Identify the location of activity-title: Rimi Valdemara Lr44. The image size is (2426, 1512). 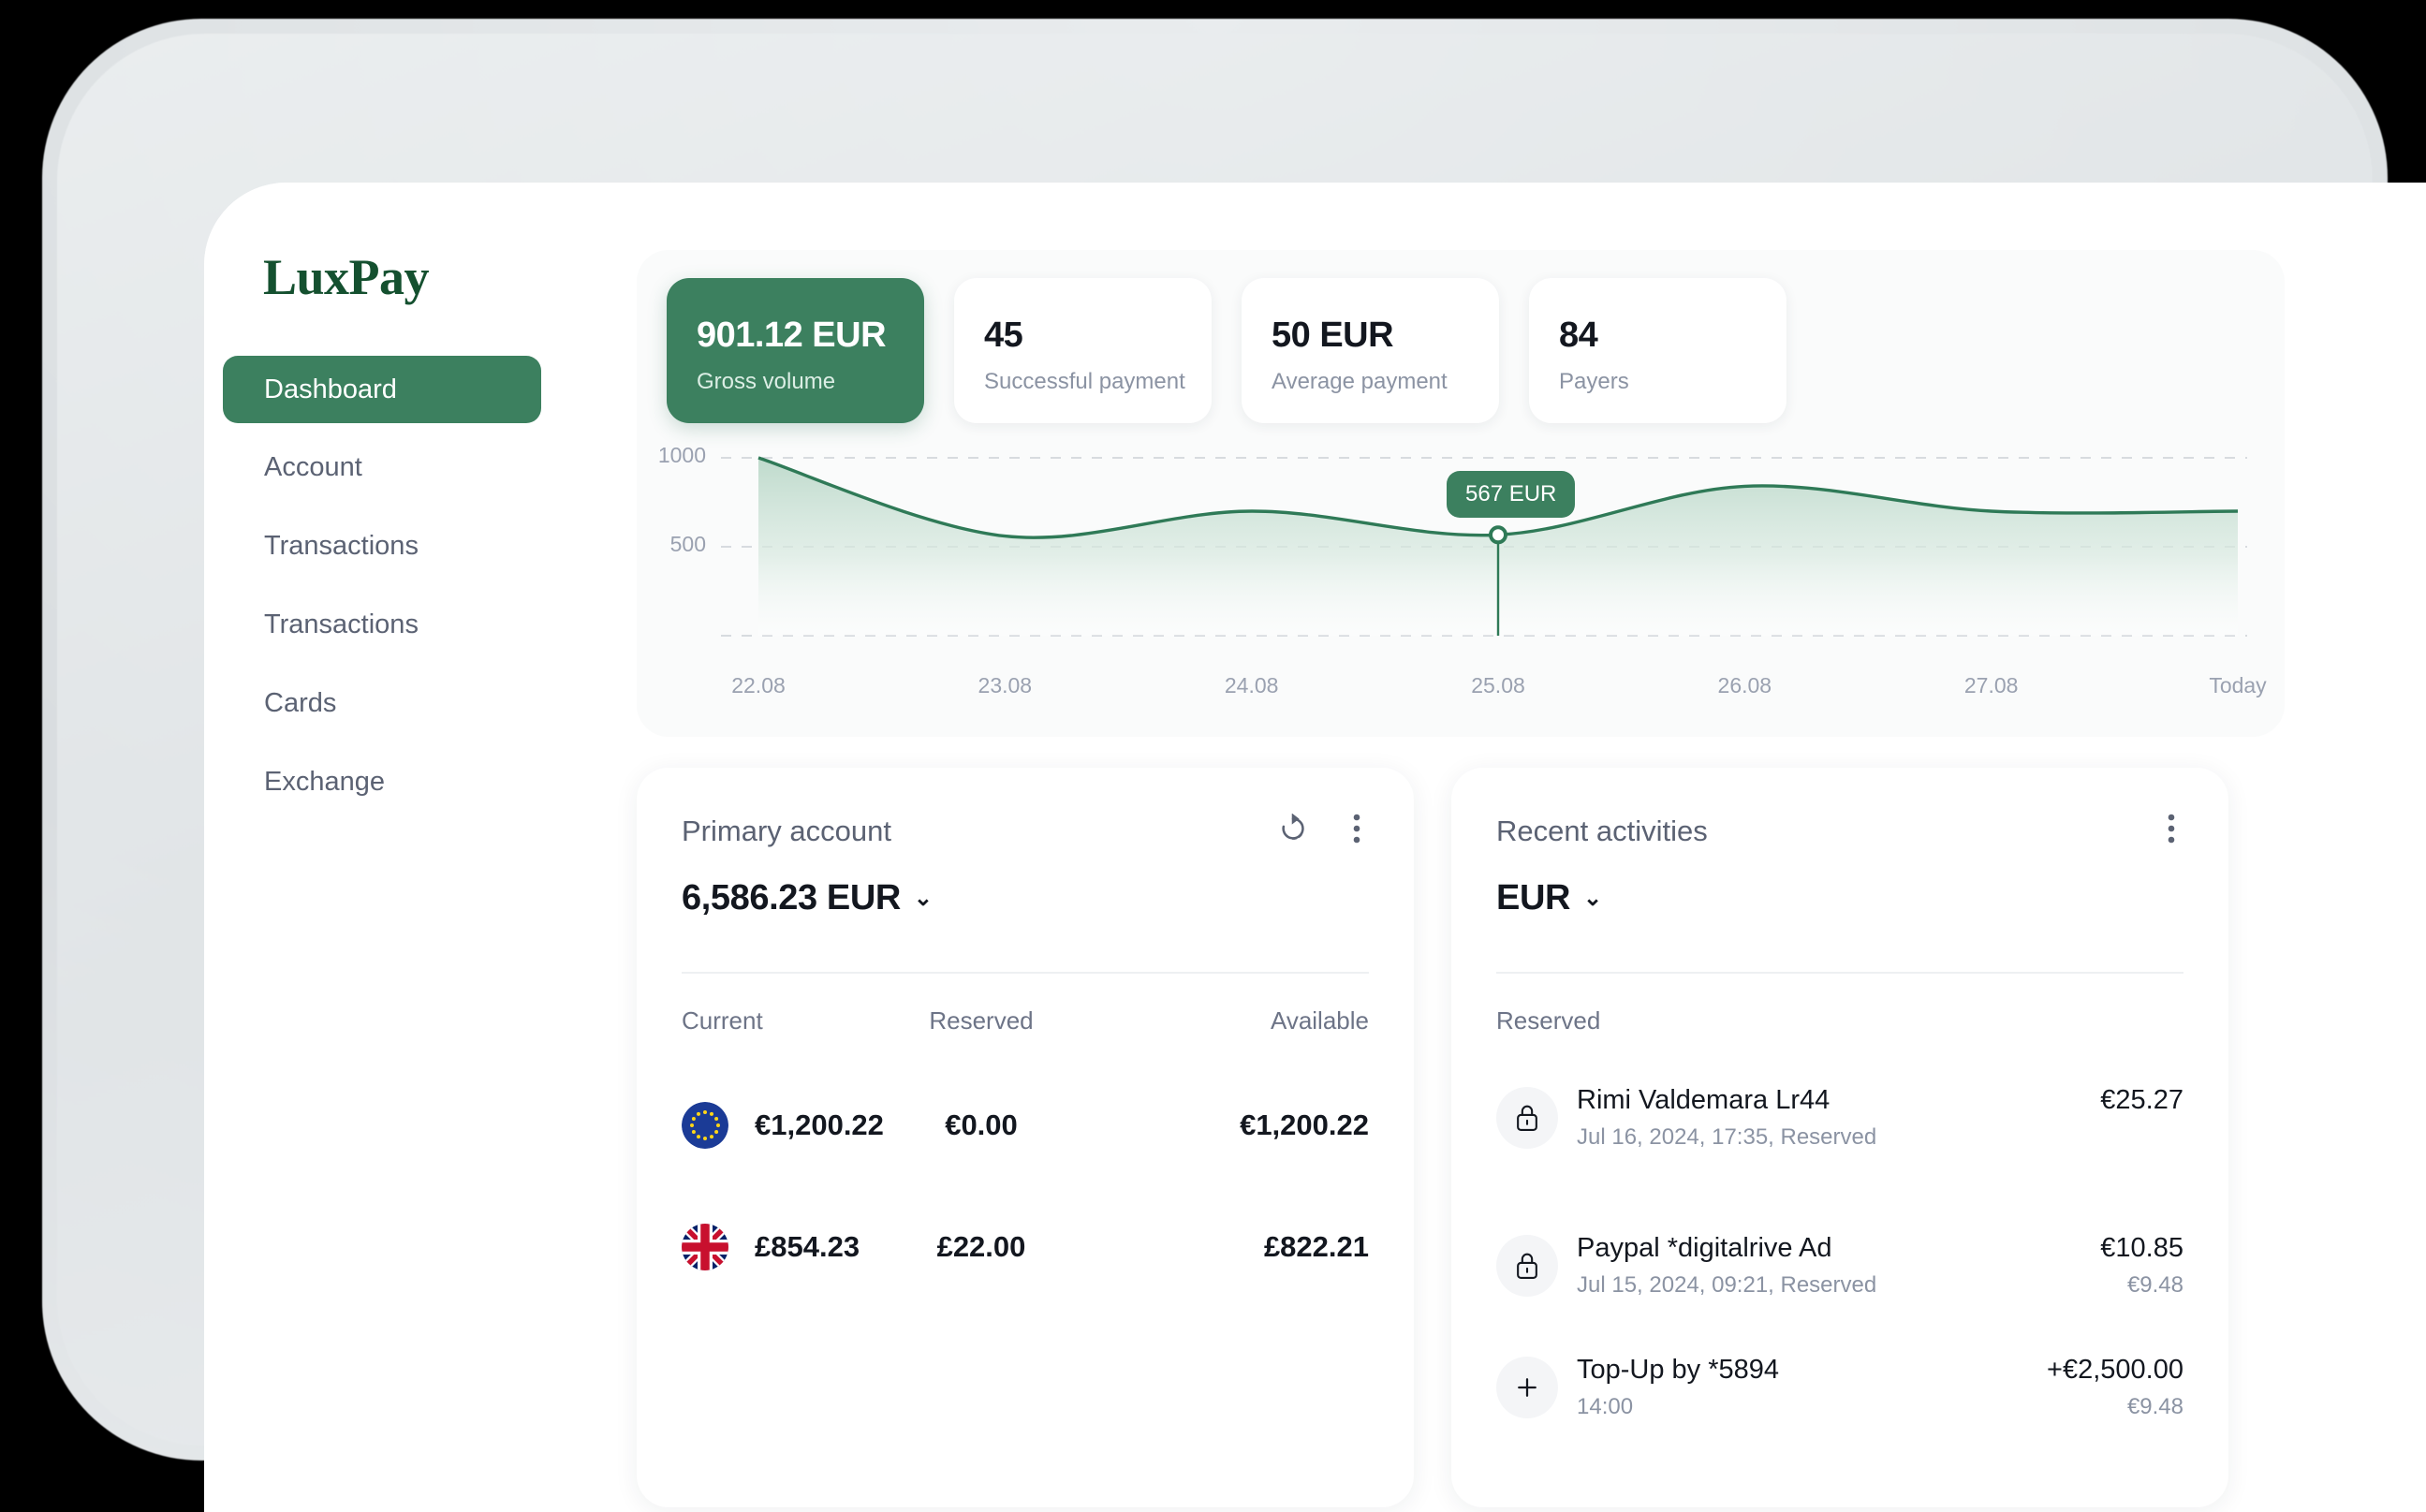
(1704, 1100).